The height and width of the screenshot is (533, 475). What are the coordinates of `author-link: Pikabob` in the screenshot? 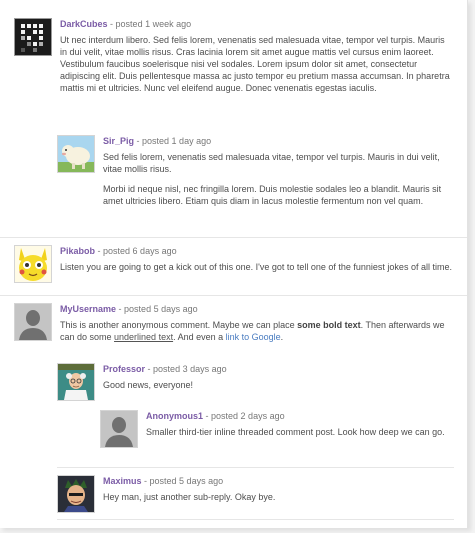 It's located at (77, 251).